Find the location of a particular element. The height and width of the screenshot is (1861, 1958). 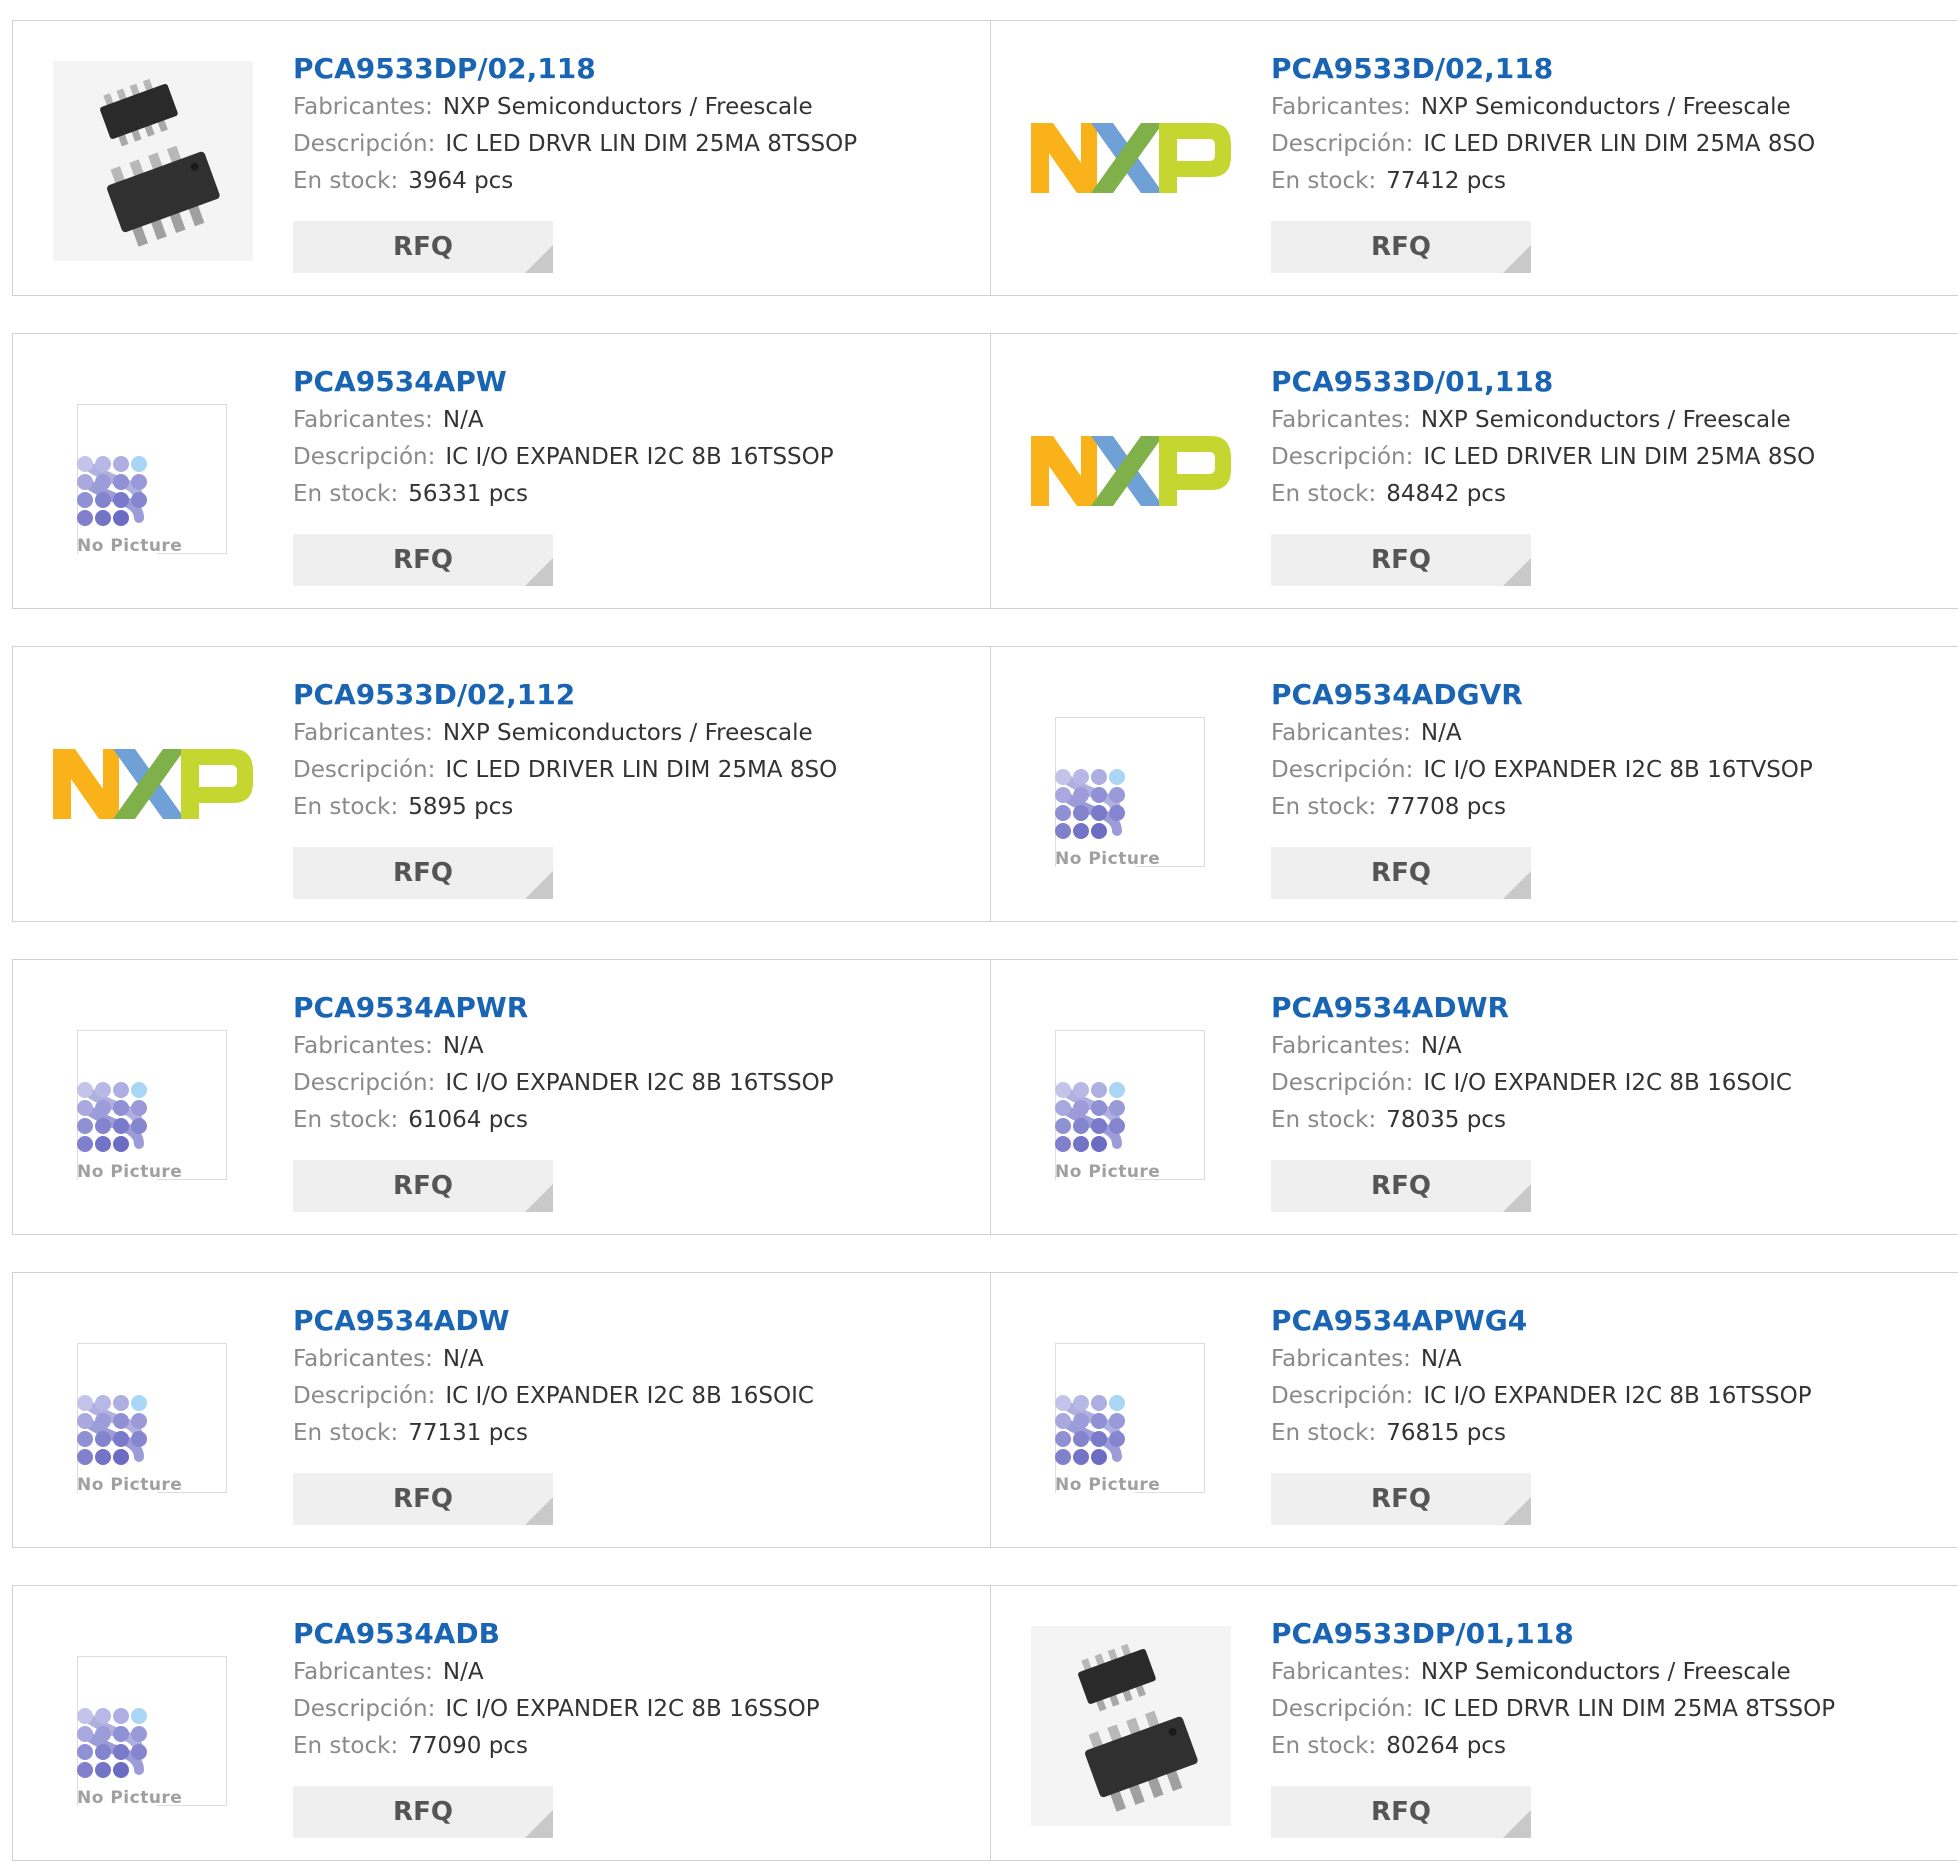

part-number-link: PCA9533DP/01,118 is located at coordinates (1553, 1634).